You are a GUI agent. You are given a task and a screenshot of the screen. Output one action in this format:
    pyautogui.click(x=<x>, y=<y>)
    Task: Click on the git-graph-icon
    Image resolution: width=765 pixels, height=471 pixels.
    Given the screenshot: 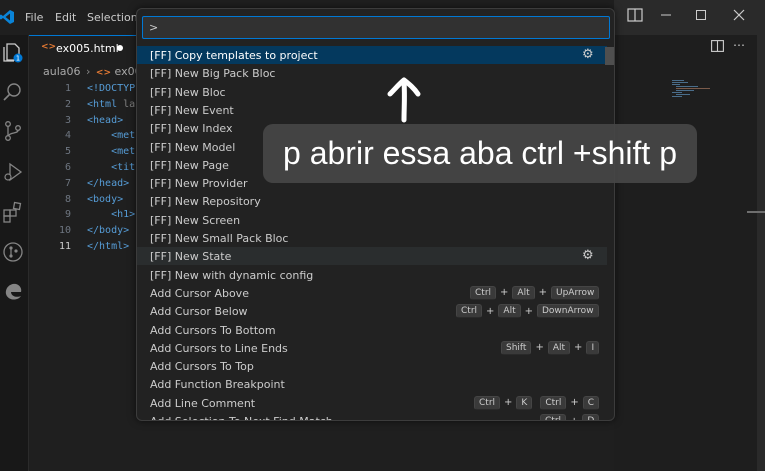 What is the action you would take?
    pyautogui.click(x=13, y=252)
    